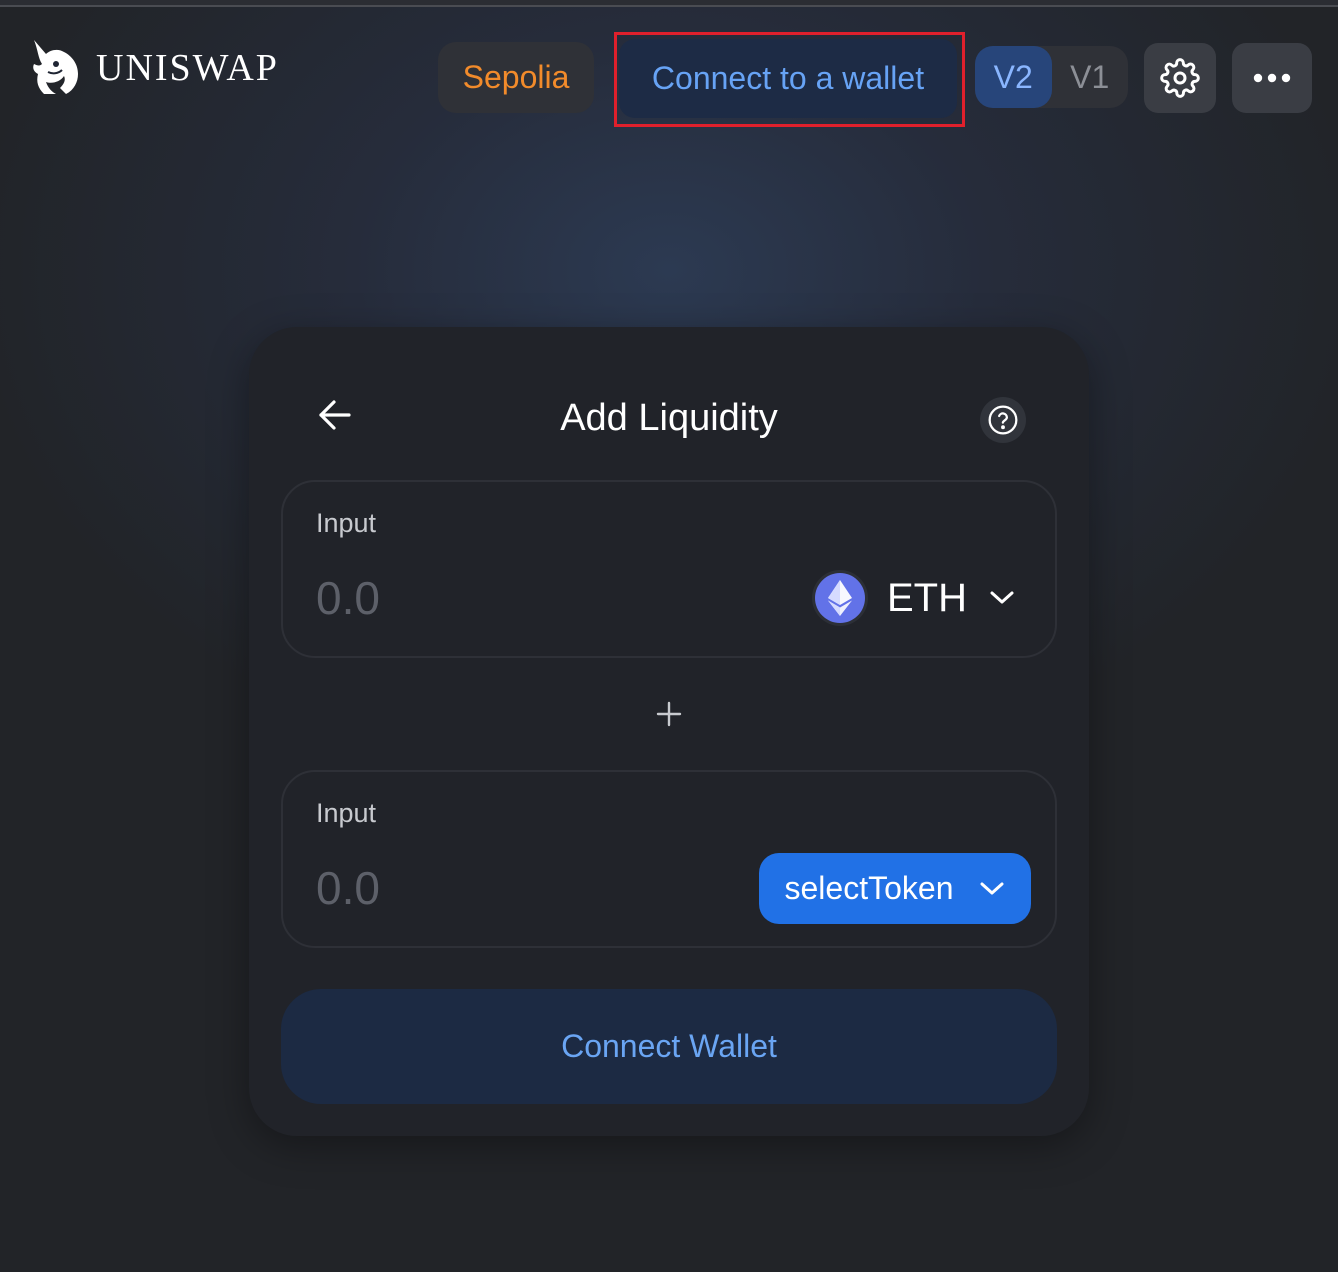 This screenshot has width=1338, height=1272. I want to click on gear-icon, so click(1180, 78).